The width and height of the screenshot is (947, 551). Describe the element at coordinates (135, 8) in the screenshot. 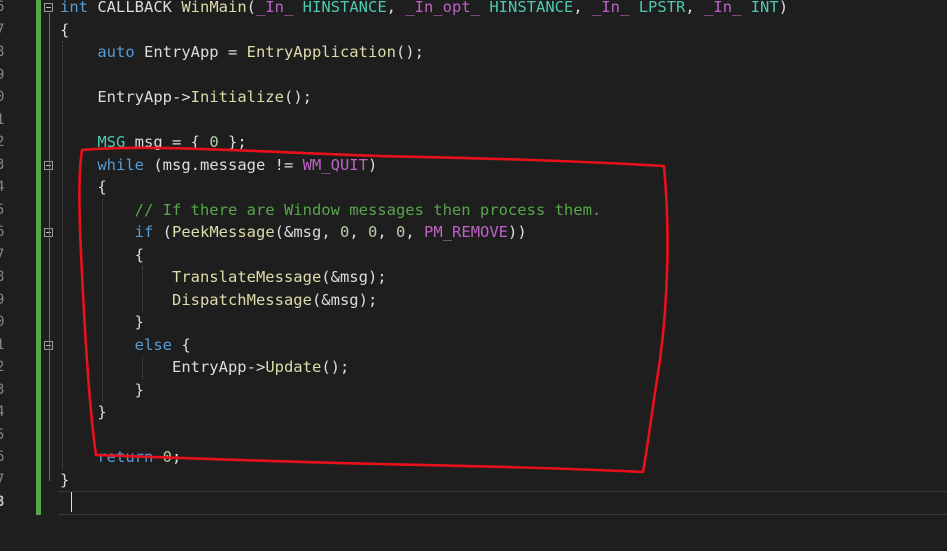

I see `code-token: CALLBACK` at that location.